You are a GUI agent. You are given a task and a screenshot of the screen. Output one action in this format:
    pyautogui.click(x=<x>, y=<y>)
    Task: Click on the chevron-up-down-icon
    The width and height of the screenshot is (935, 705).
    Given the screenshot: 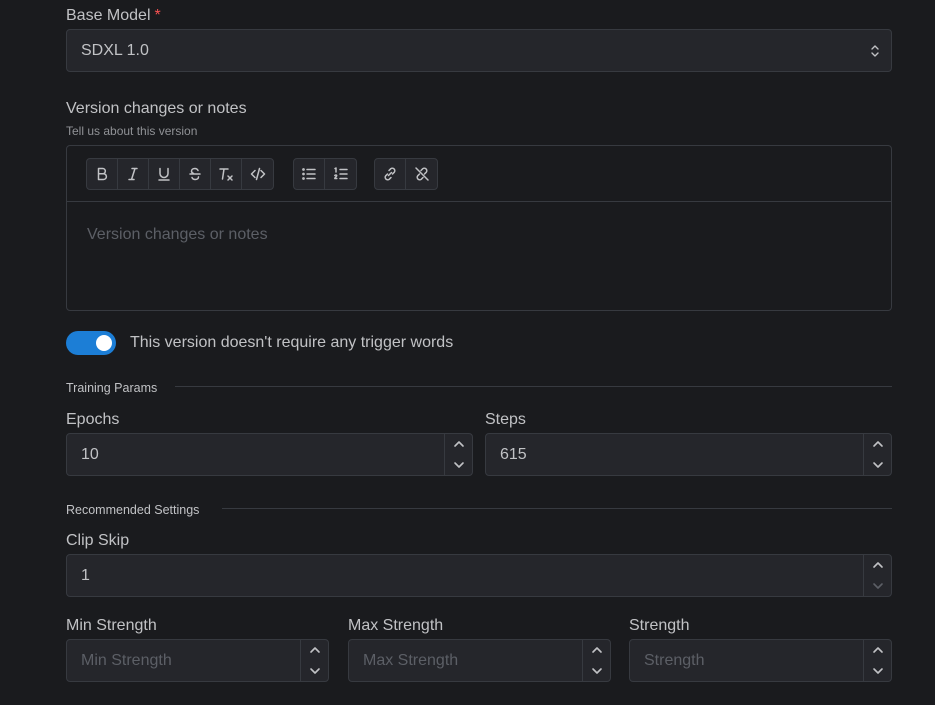 What is the action you would take?
    pyautogui.click(x=875, y=50)
    